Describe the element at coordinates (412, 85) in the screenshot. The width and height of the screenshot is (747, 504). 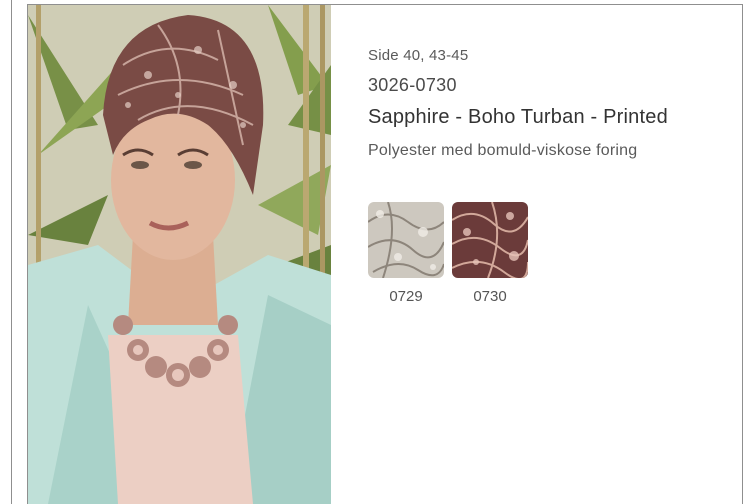
I see `article-number: 3026-0730` at that location.